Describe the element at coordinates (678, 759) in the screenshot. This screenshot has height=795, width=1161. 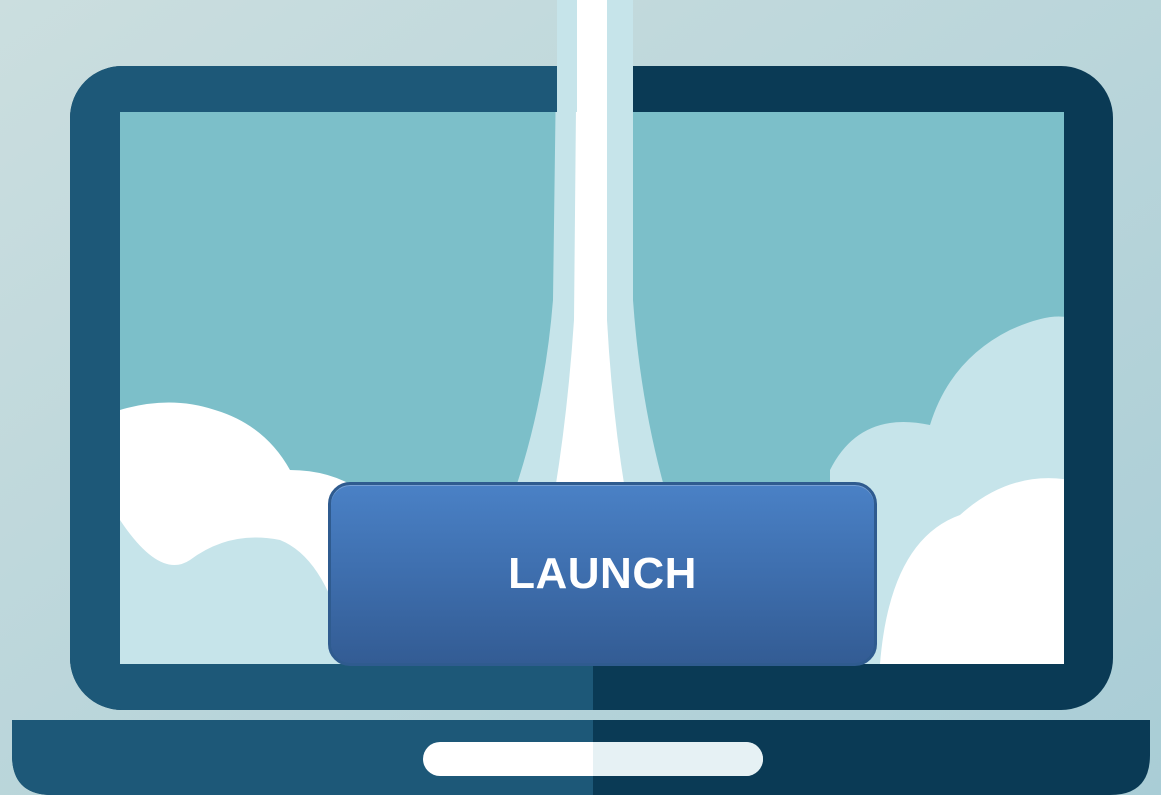
I see `laptop-trackpad-notch-shade` at that location.